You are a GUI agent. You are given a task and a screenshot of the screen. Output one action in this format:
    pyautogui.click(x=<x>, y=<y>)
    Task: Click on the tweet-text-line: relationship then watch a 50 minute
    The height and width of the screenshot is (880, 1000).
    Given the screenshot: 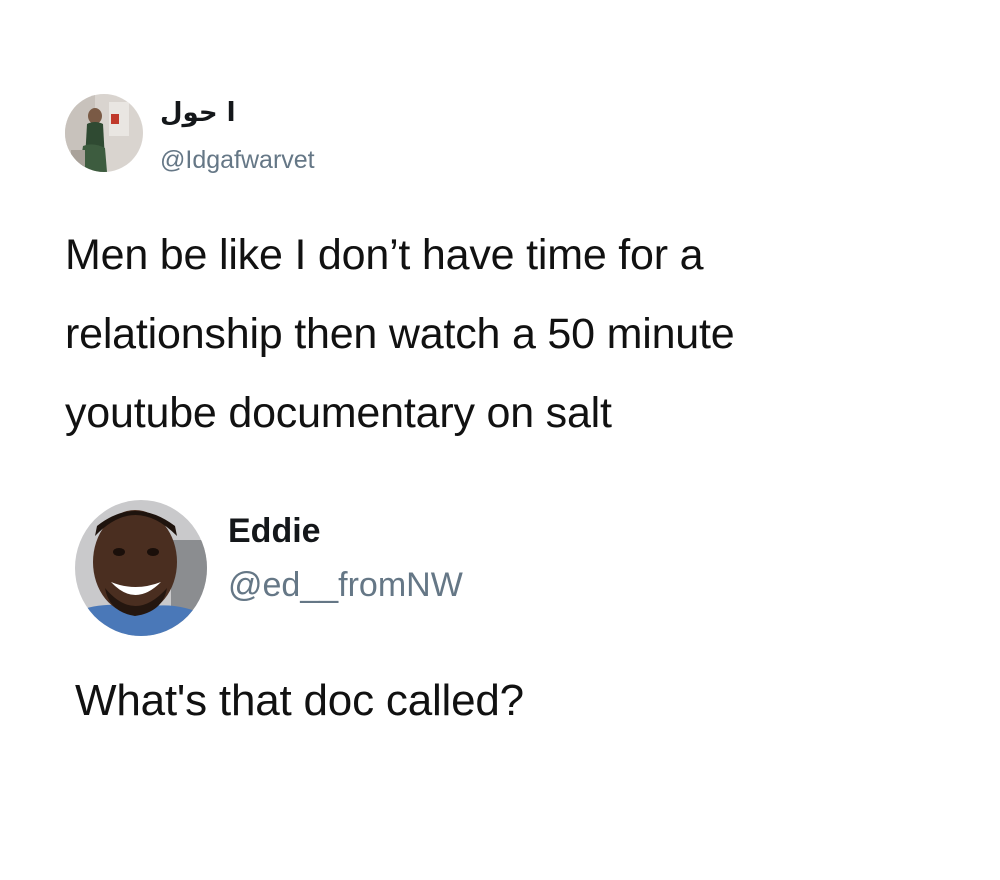 What is the action you would take?
    pyautogui.click(x=400, y=334)
    